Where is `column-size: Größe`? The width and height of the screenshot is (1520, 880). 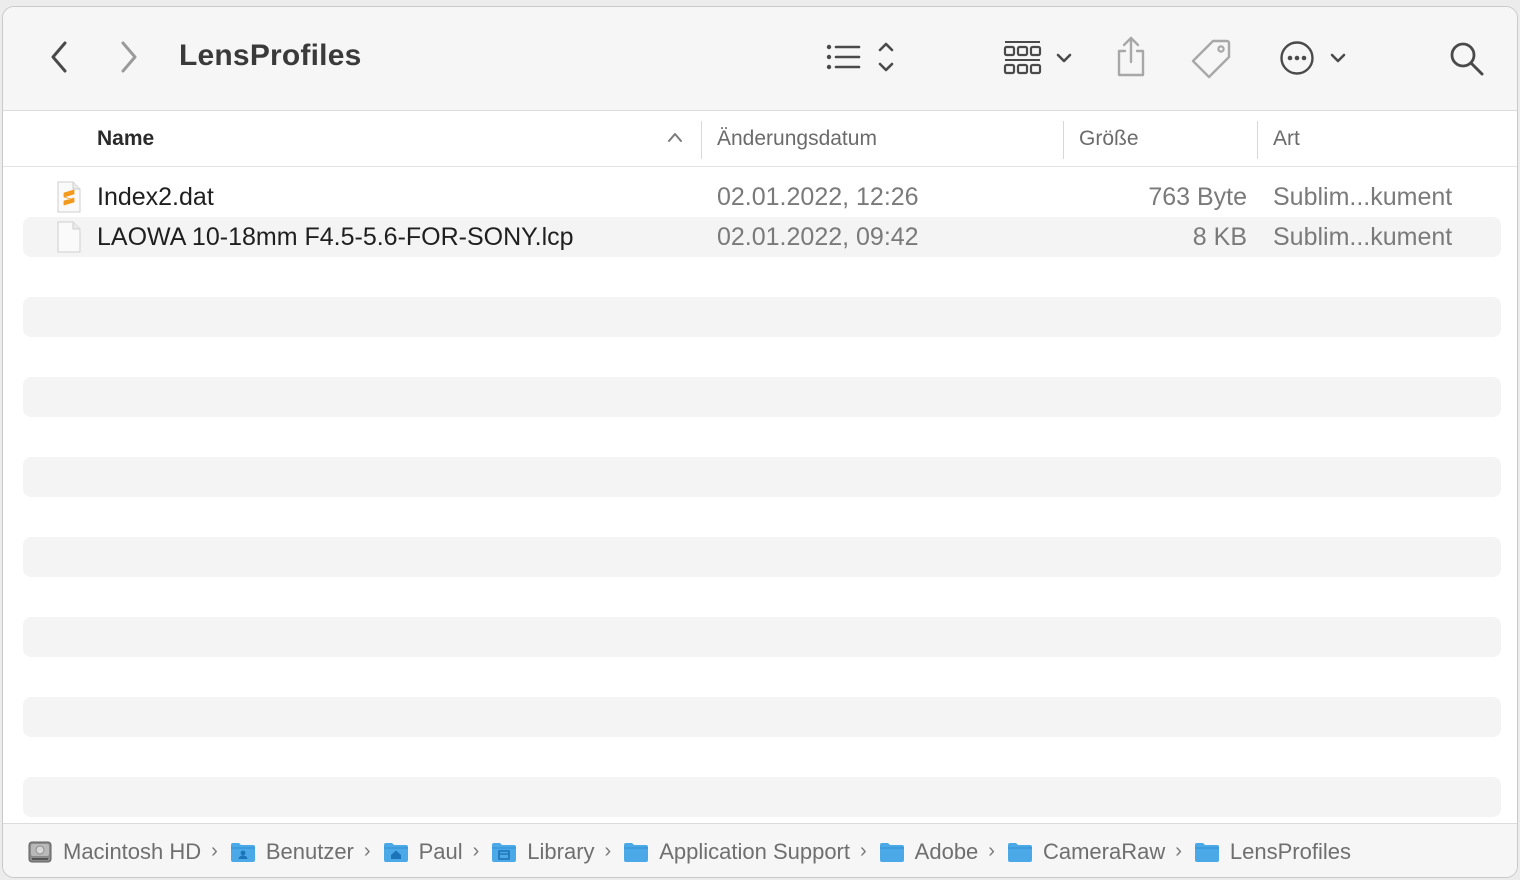
column-size: Größe is located at coordinates (1109, 139).